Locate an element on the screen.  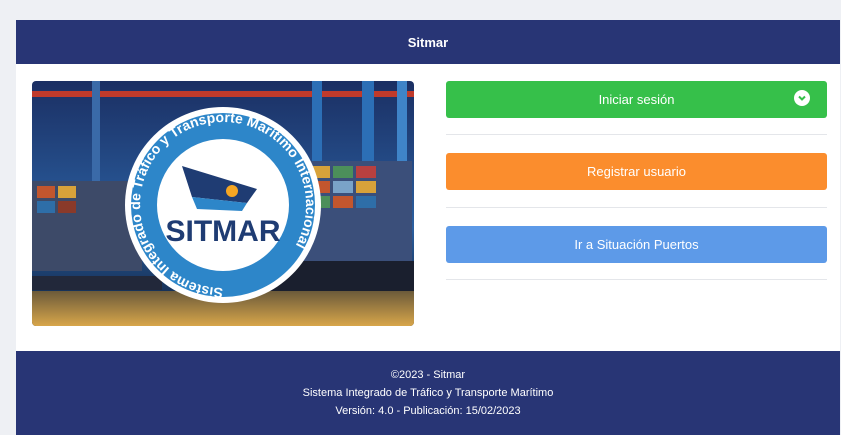
footer-copyright: ©2023 - Sitmar is located at coordinates (428, 375).